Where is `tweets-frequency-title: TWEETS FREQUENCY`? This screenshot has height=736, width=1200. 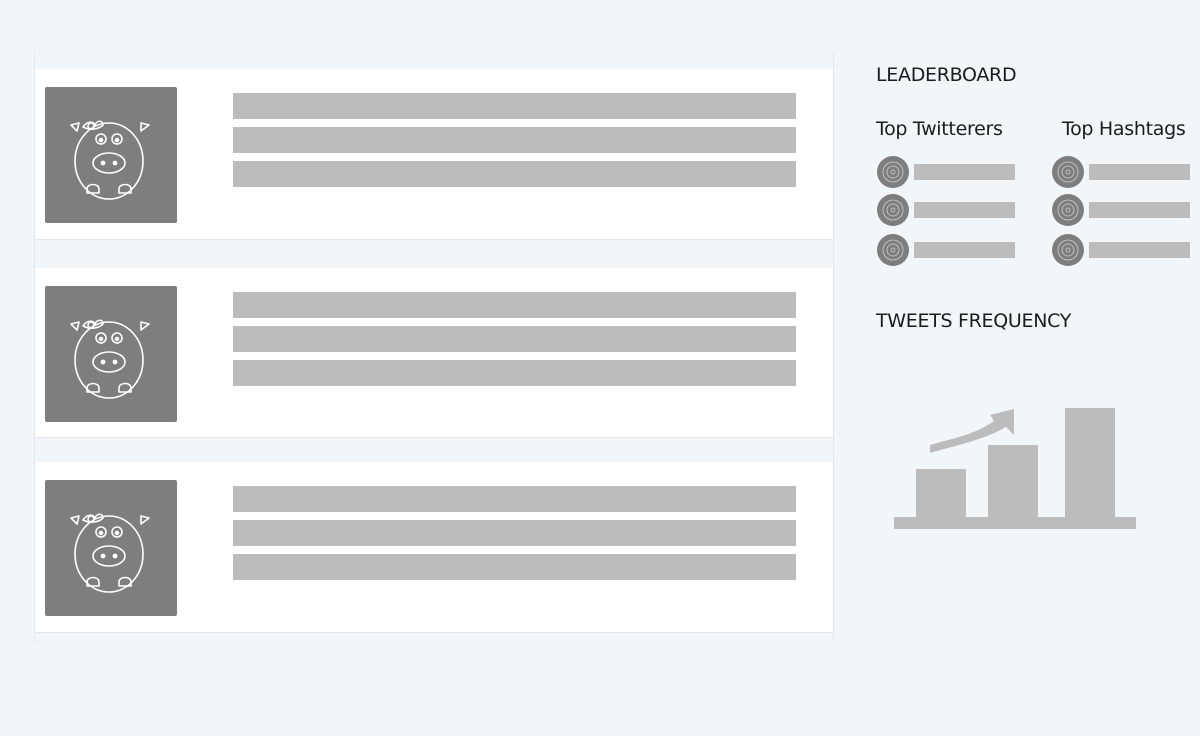
tweets-frequency-title: TWEETS FREQUENCY is located at coordinates (974, 321).